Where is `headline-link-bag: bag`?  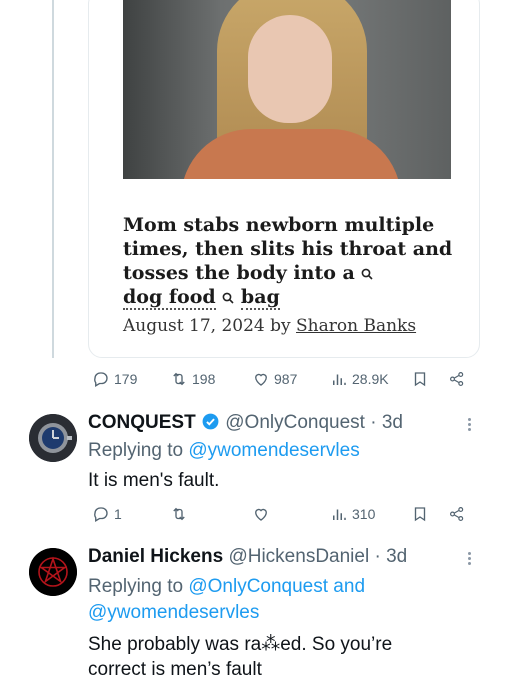
headline-link-bag: bag is located at coordinates (260, 298).